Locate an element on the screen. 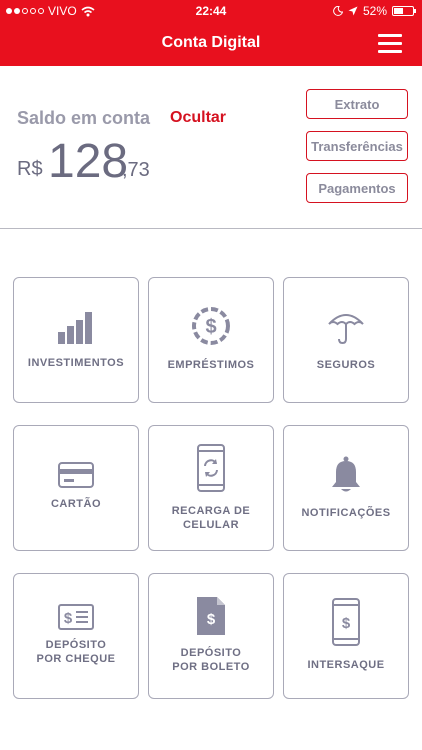 The image size is (422, 750). app-header: VIVO 22:44 52% Conta Digital is located at coordinates (211, 33).